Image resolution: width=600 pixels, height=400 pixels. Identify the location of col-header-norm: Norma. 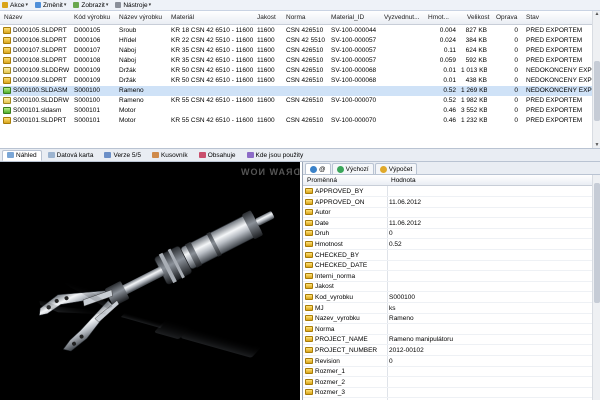
(296, 17).